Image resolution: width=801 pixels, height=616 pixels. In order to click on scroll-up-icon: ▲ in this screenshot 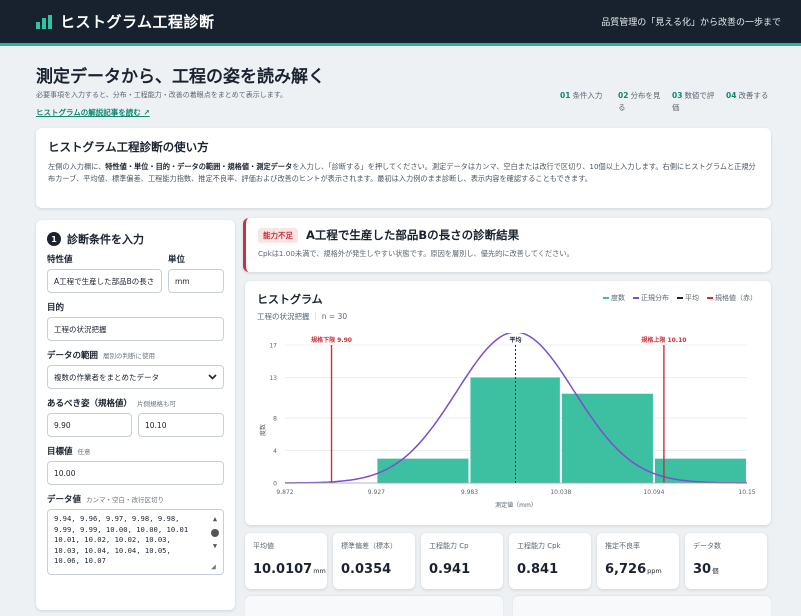, I will do `click(215, 519)`.